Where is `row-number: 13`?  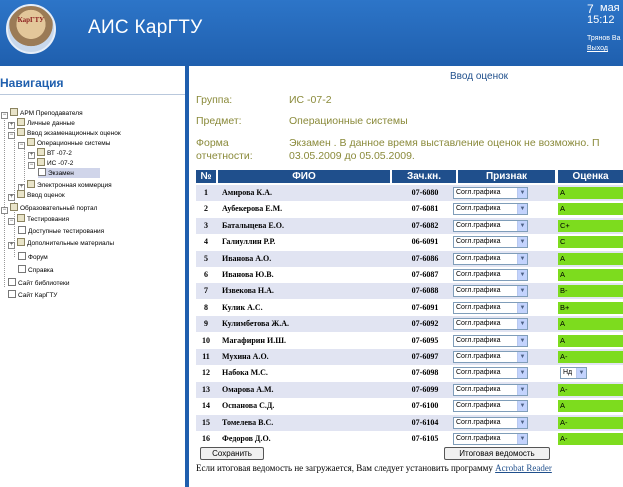
row-number: 13 is located at coordinates (206, 389).